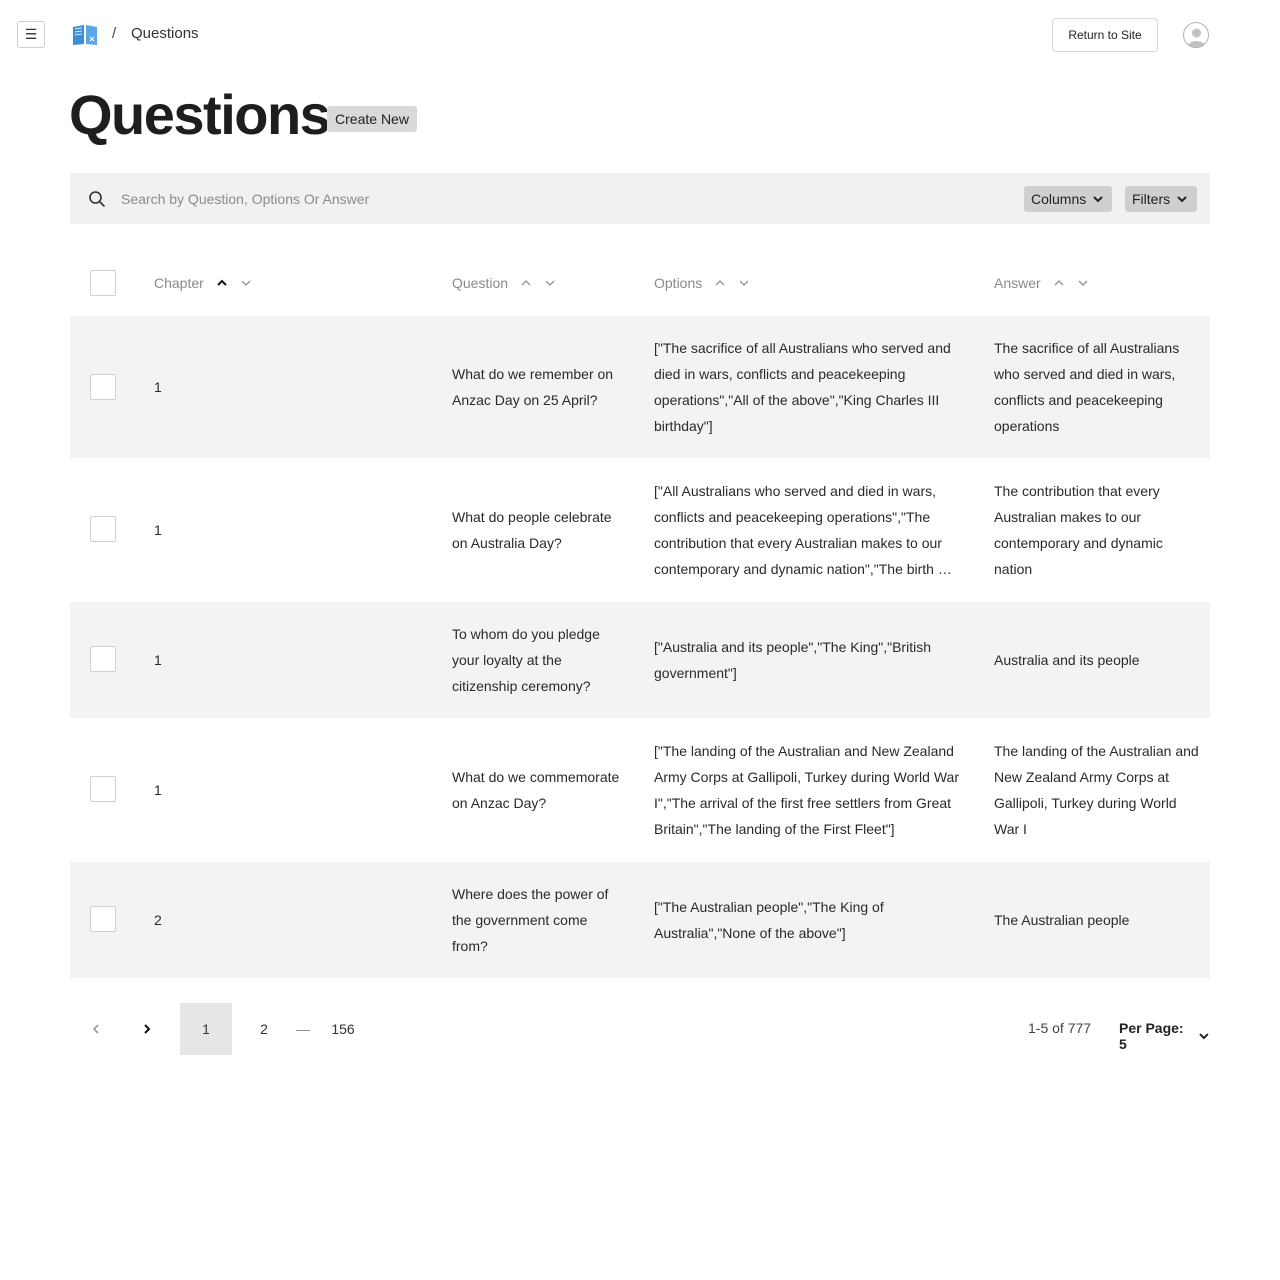 This screenshot has width=1280, height=1280. What do you see at coordinates (1105, 35) in the screenshot?
I see `return-to-site-button: Return to Site` at bounding box center [1105, 35].